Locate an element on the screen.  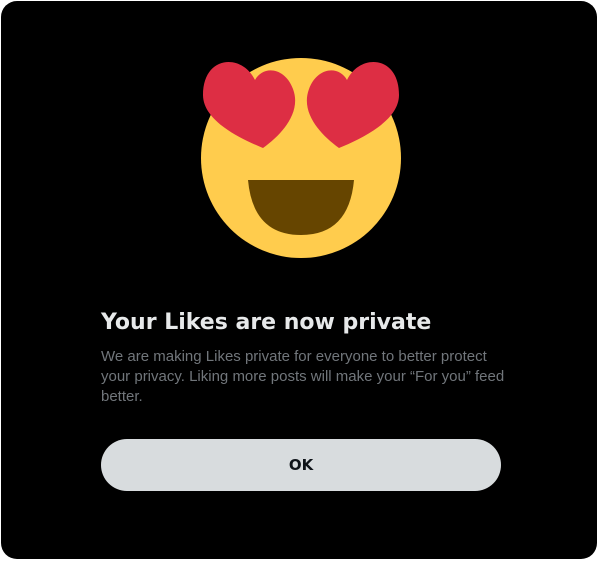
heart-eyes-emoji-icon is located at coordinates (301, 159).